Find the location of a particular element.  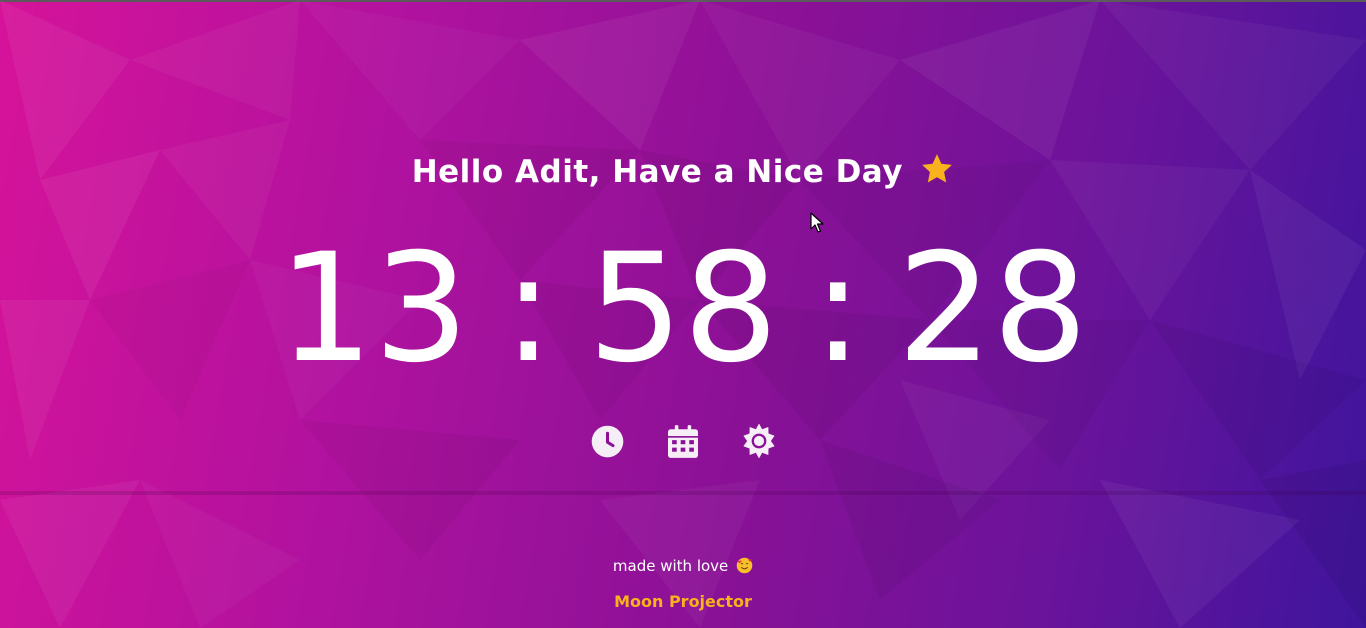

clock-icon is located at coordinates (607, 441).